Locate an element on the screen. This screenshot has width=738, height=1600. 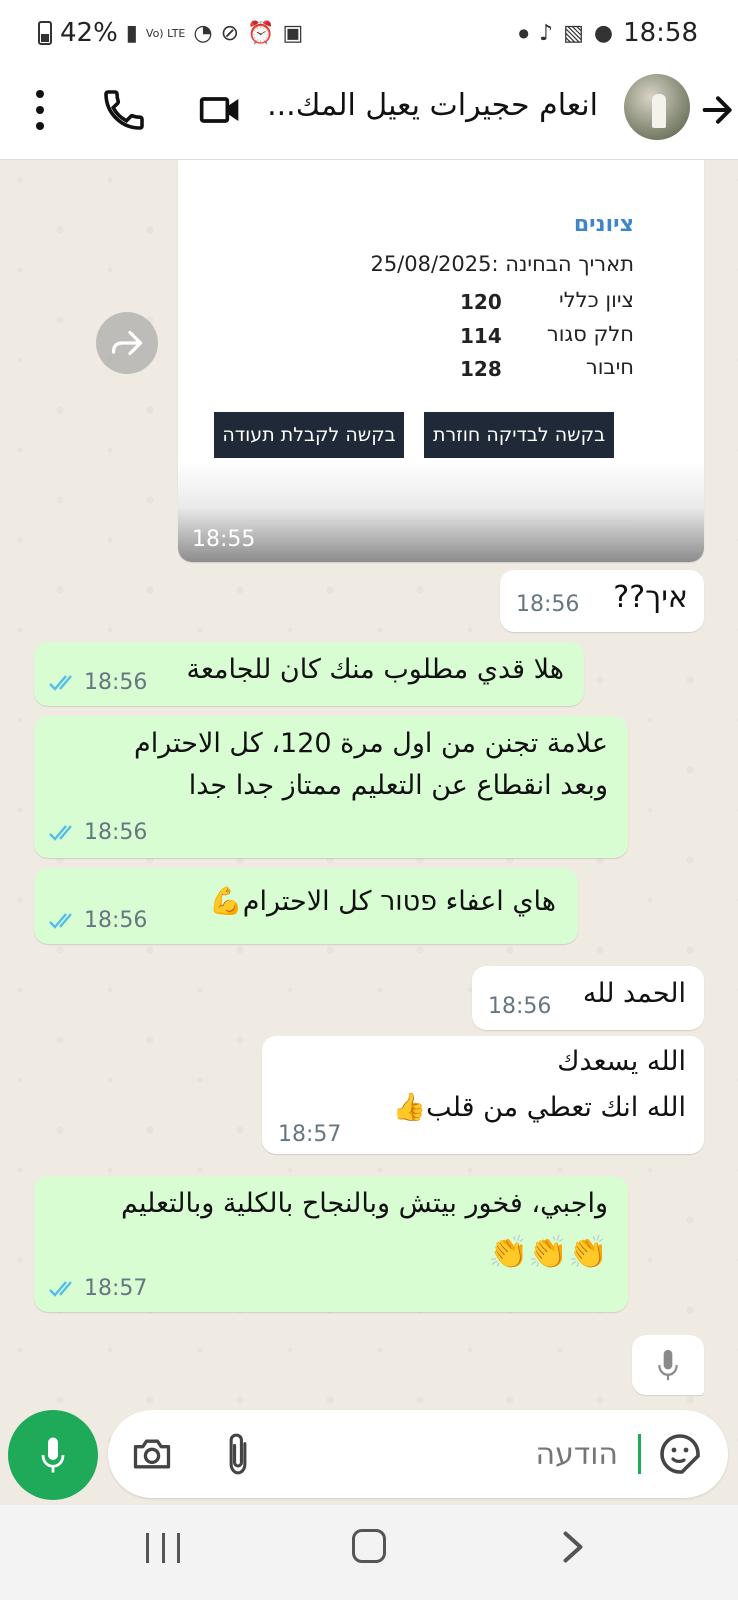
status-time: 18:58 is located at coordinates (660, 33).